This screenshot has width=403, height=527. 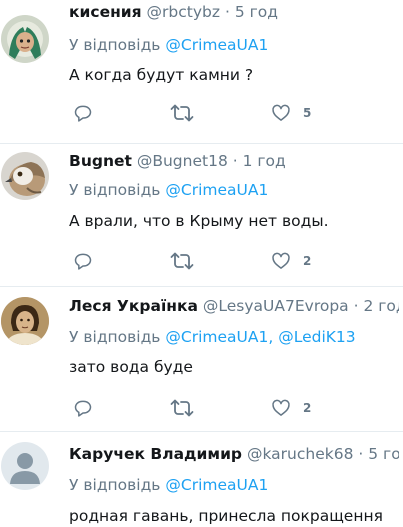 What do you see at coordinates (291, 113) in the screenshot?
I see `like-button: 5` at bounding box center [291, 113].